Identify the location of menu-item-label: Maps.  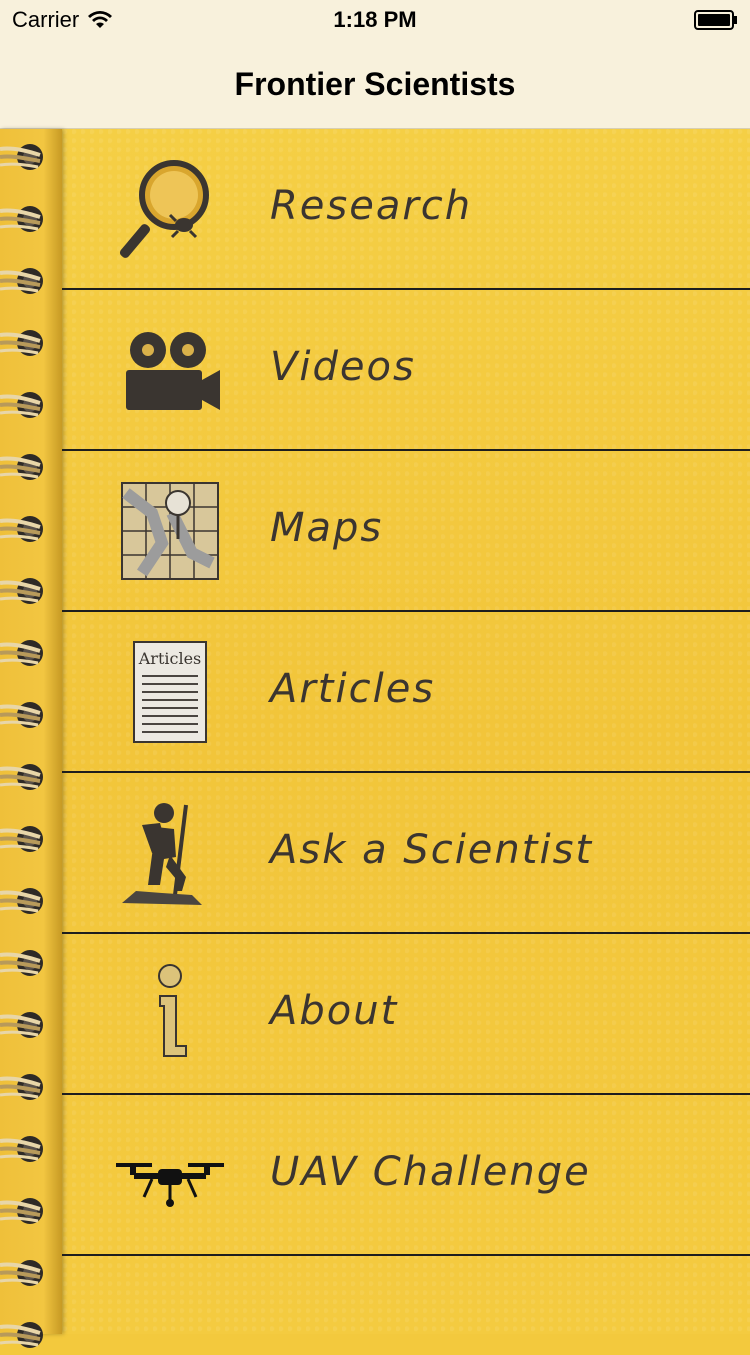
(327, 528).